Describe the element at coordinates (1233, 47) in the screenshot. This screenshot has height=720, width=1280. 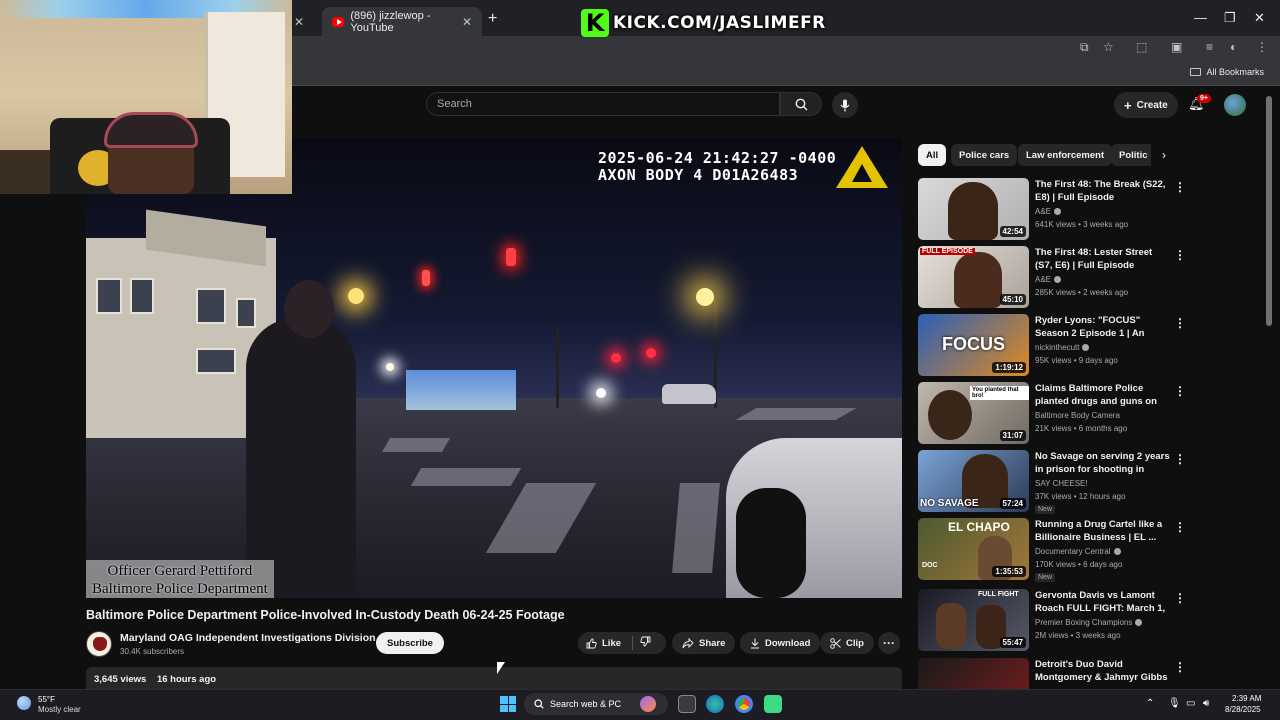
I see `profile-icon: ◐` at that location.